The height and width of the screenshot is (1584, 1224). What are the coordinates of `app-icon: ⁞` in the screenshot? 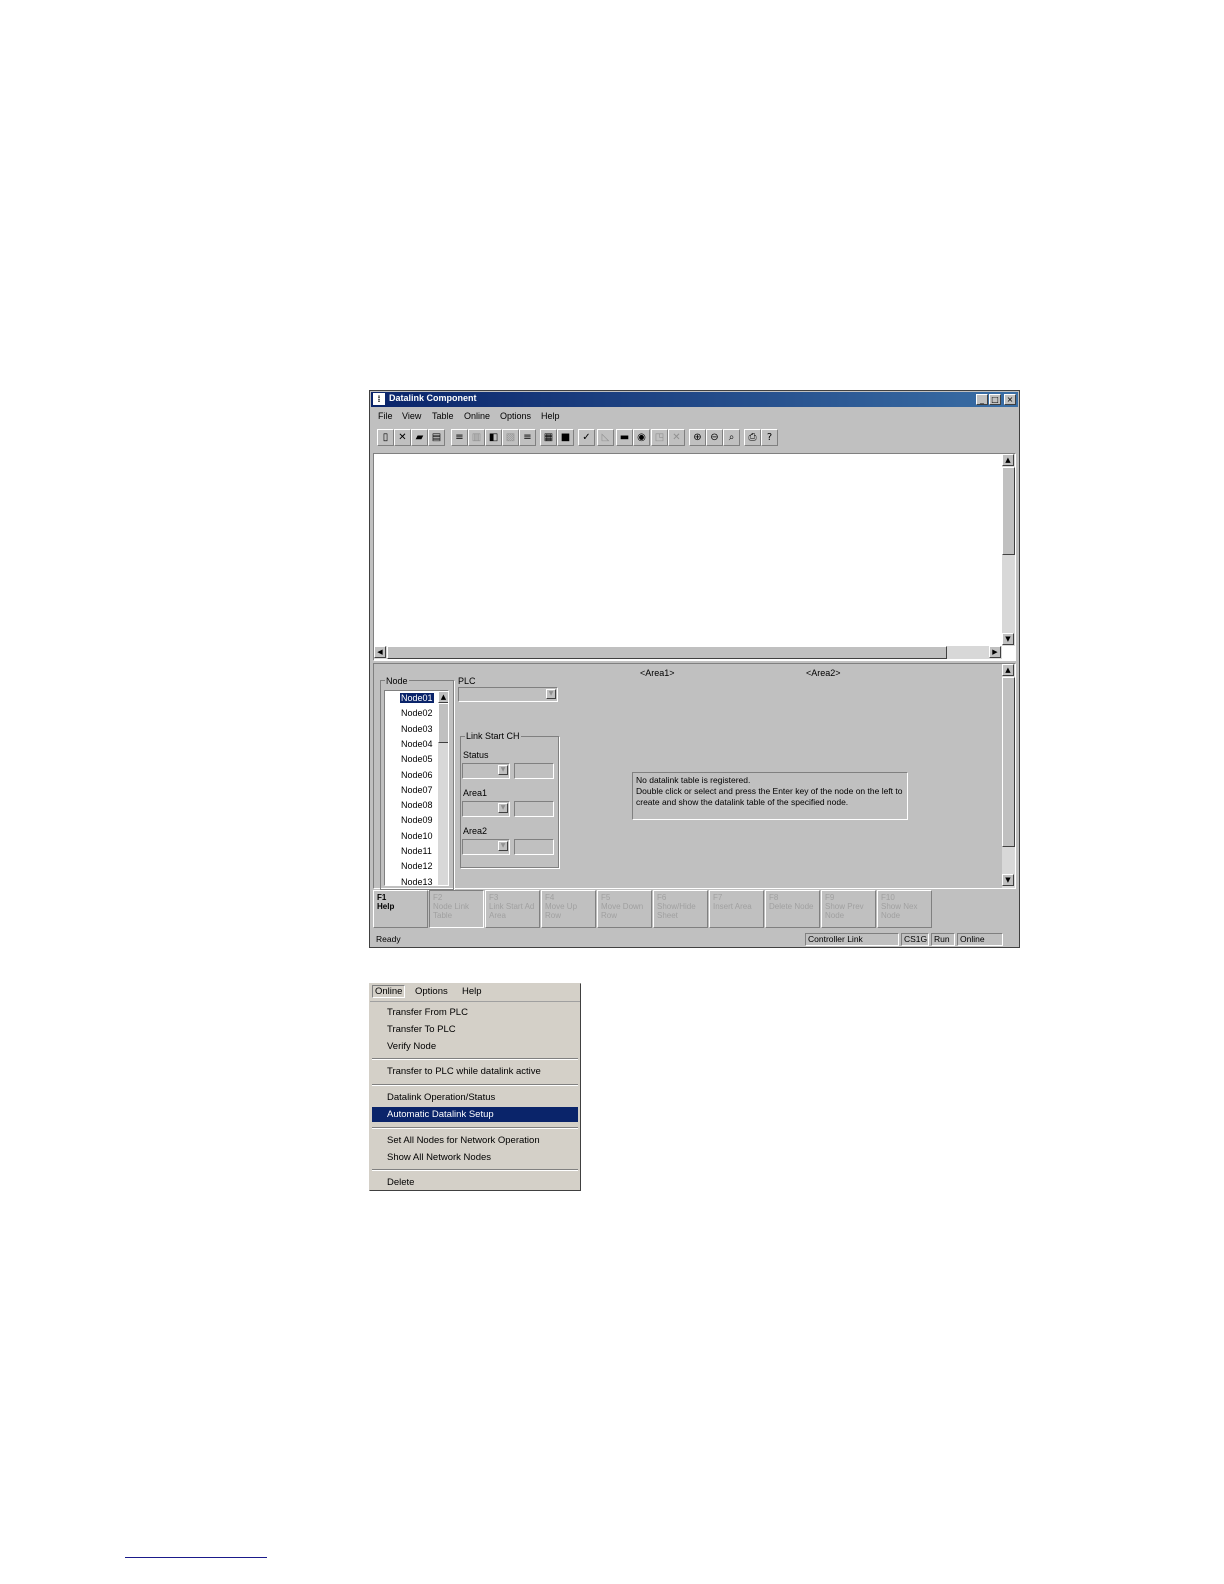 It's located at (379, 399).